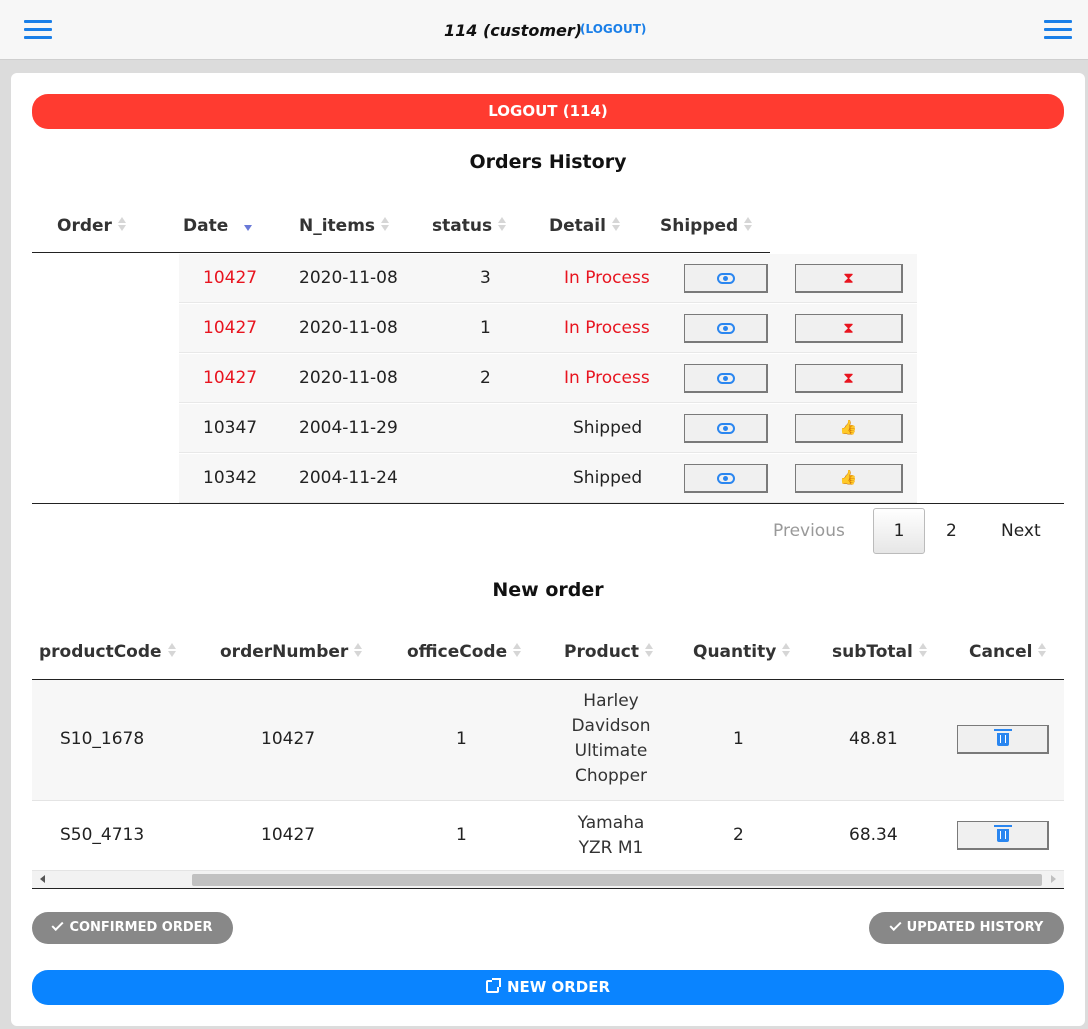 This screenshot has width=1088, height=1029. Describe the element at coordinates (485, 378) in the screenshot. I see `order-n-items: 2` at that location.